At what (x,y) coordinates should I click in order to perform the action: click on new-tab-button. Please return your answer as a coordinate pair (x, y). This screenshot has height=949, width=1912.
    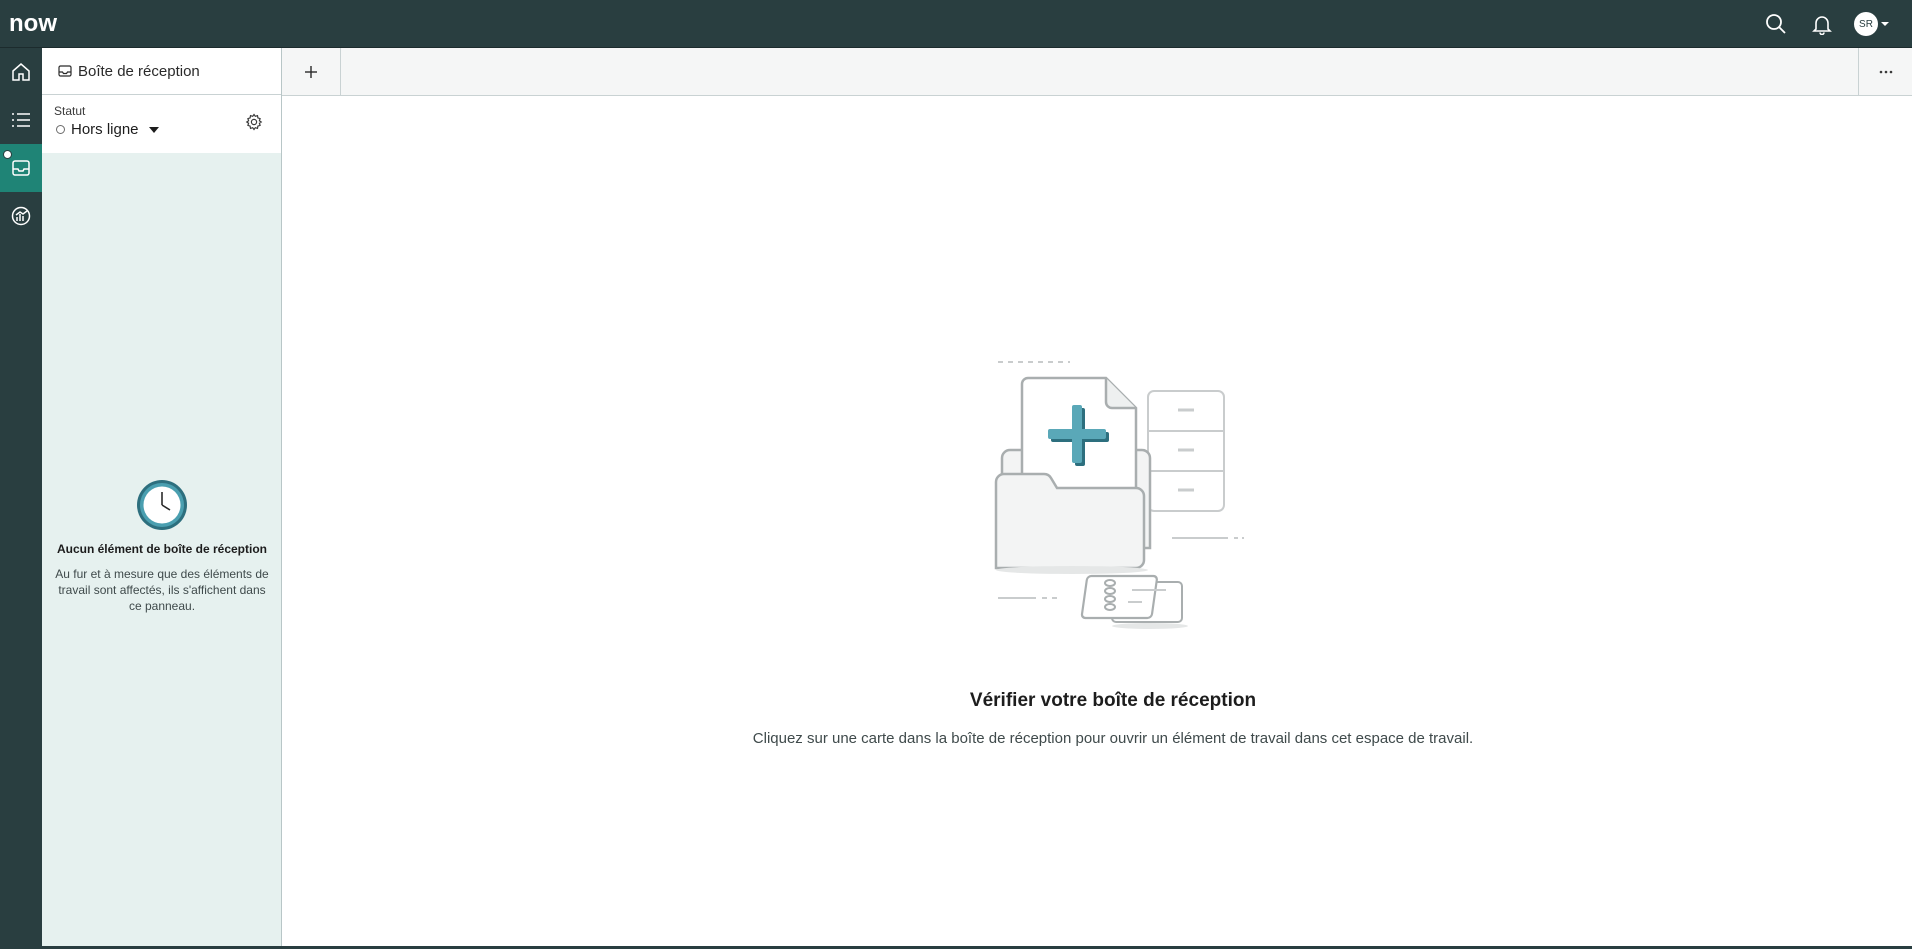
    Looking at the image, I should click on (311, 71).